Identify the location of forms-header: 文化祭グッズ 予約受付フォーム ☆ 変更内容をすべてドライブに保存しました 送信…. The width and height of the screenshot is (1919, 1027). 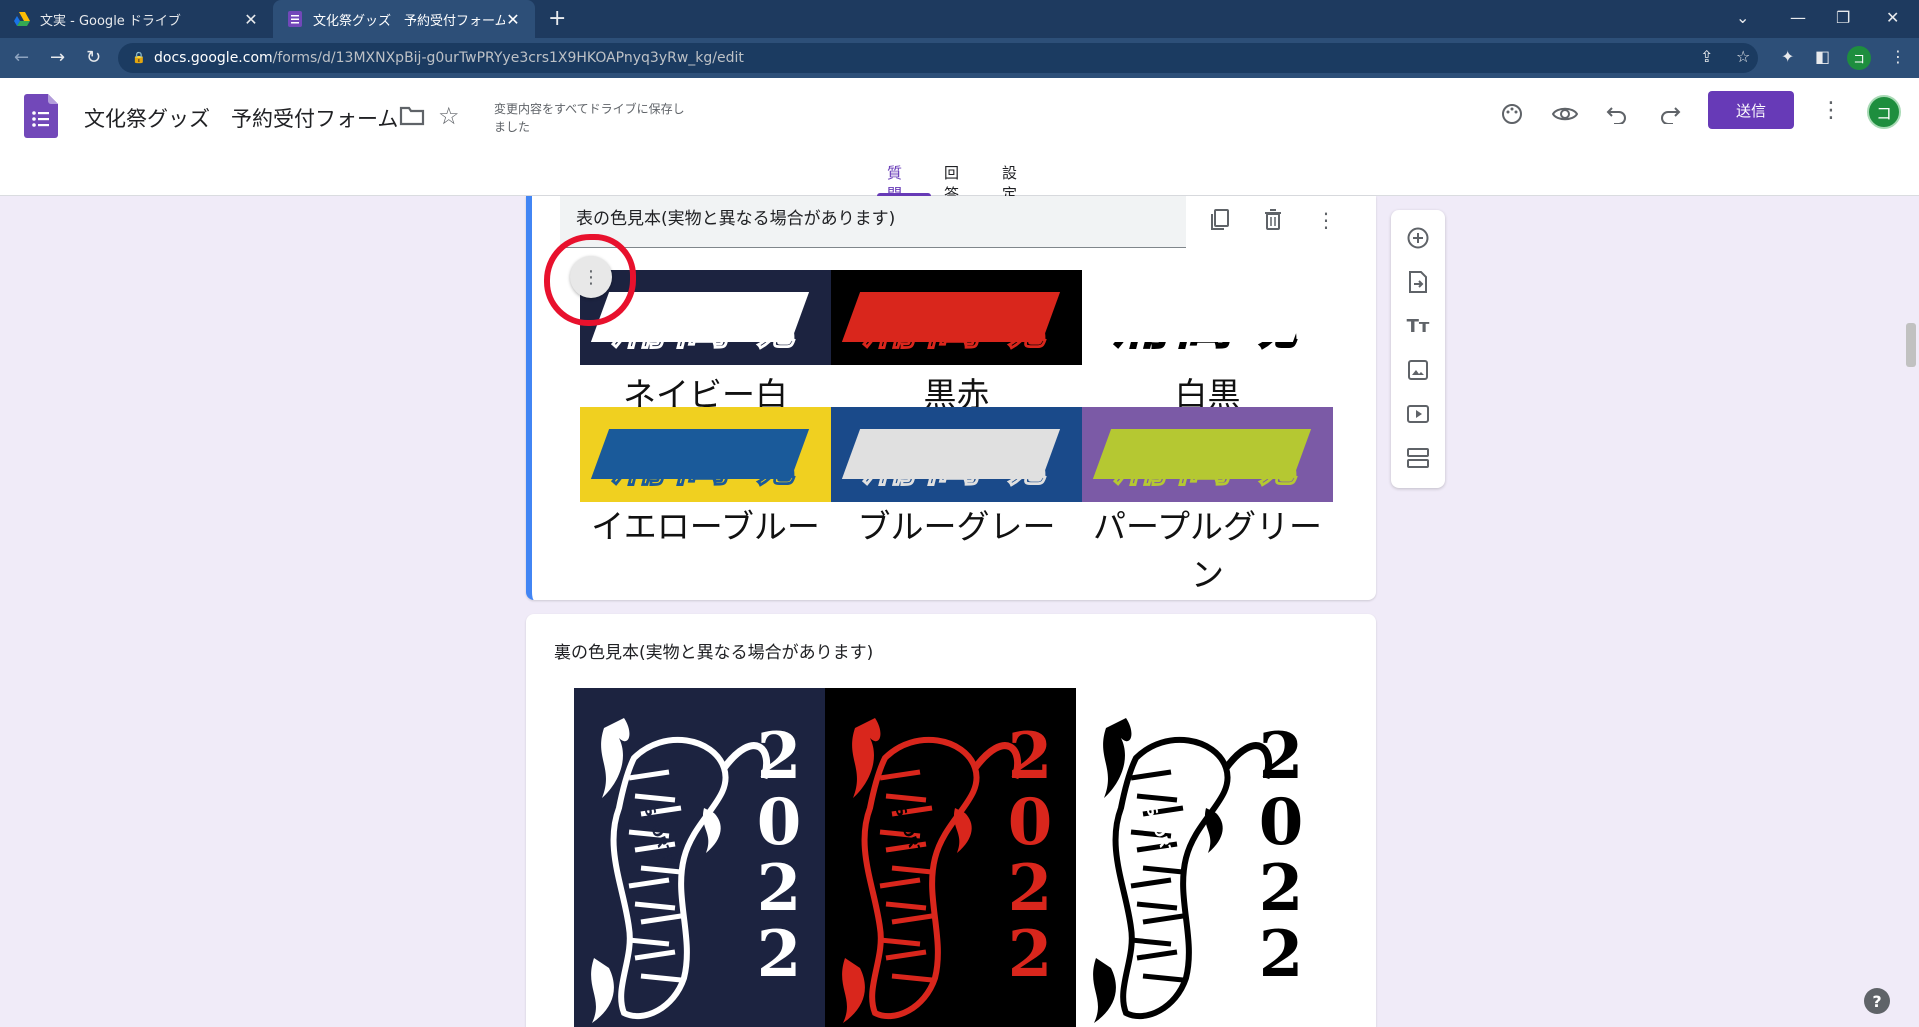
(959, 140).